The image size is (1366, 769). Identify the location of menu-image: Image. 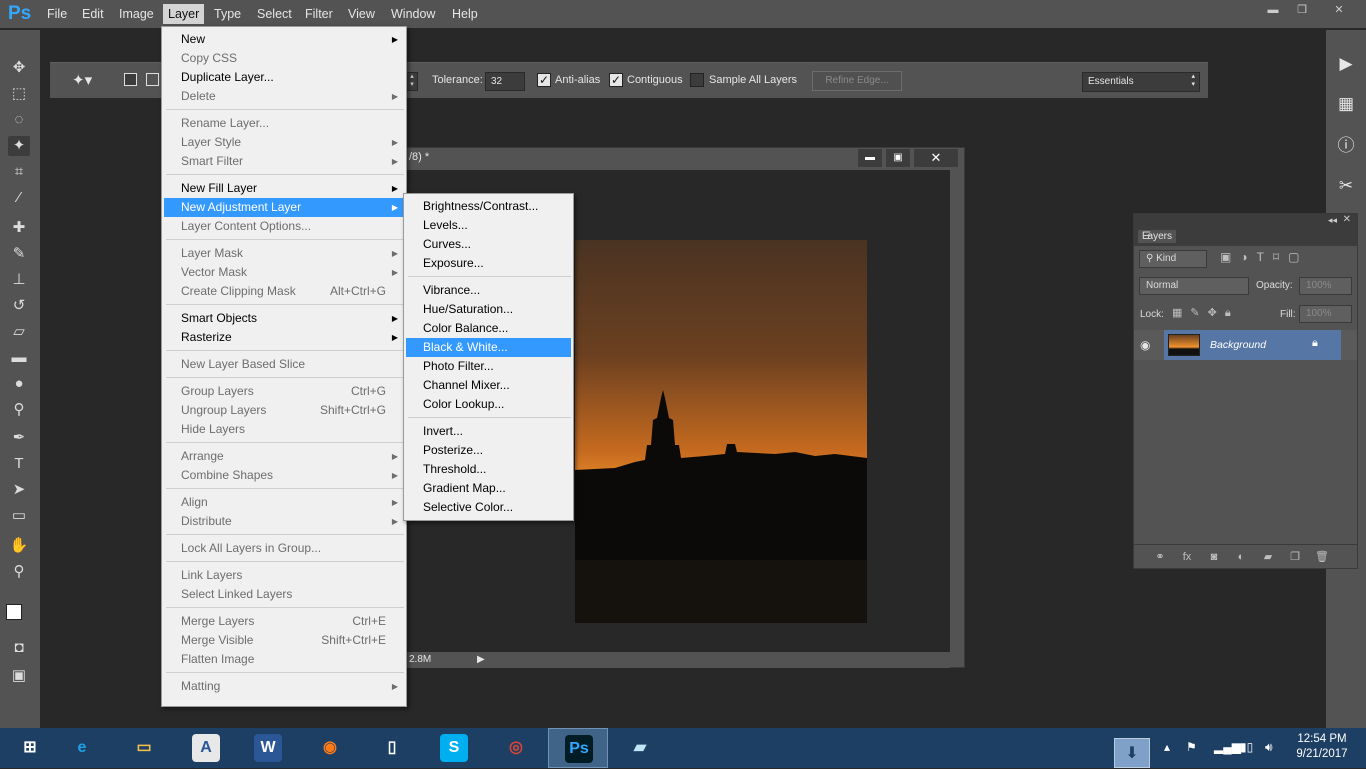
(136, 14).